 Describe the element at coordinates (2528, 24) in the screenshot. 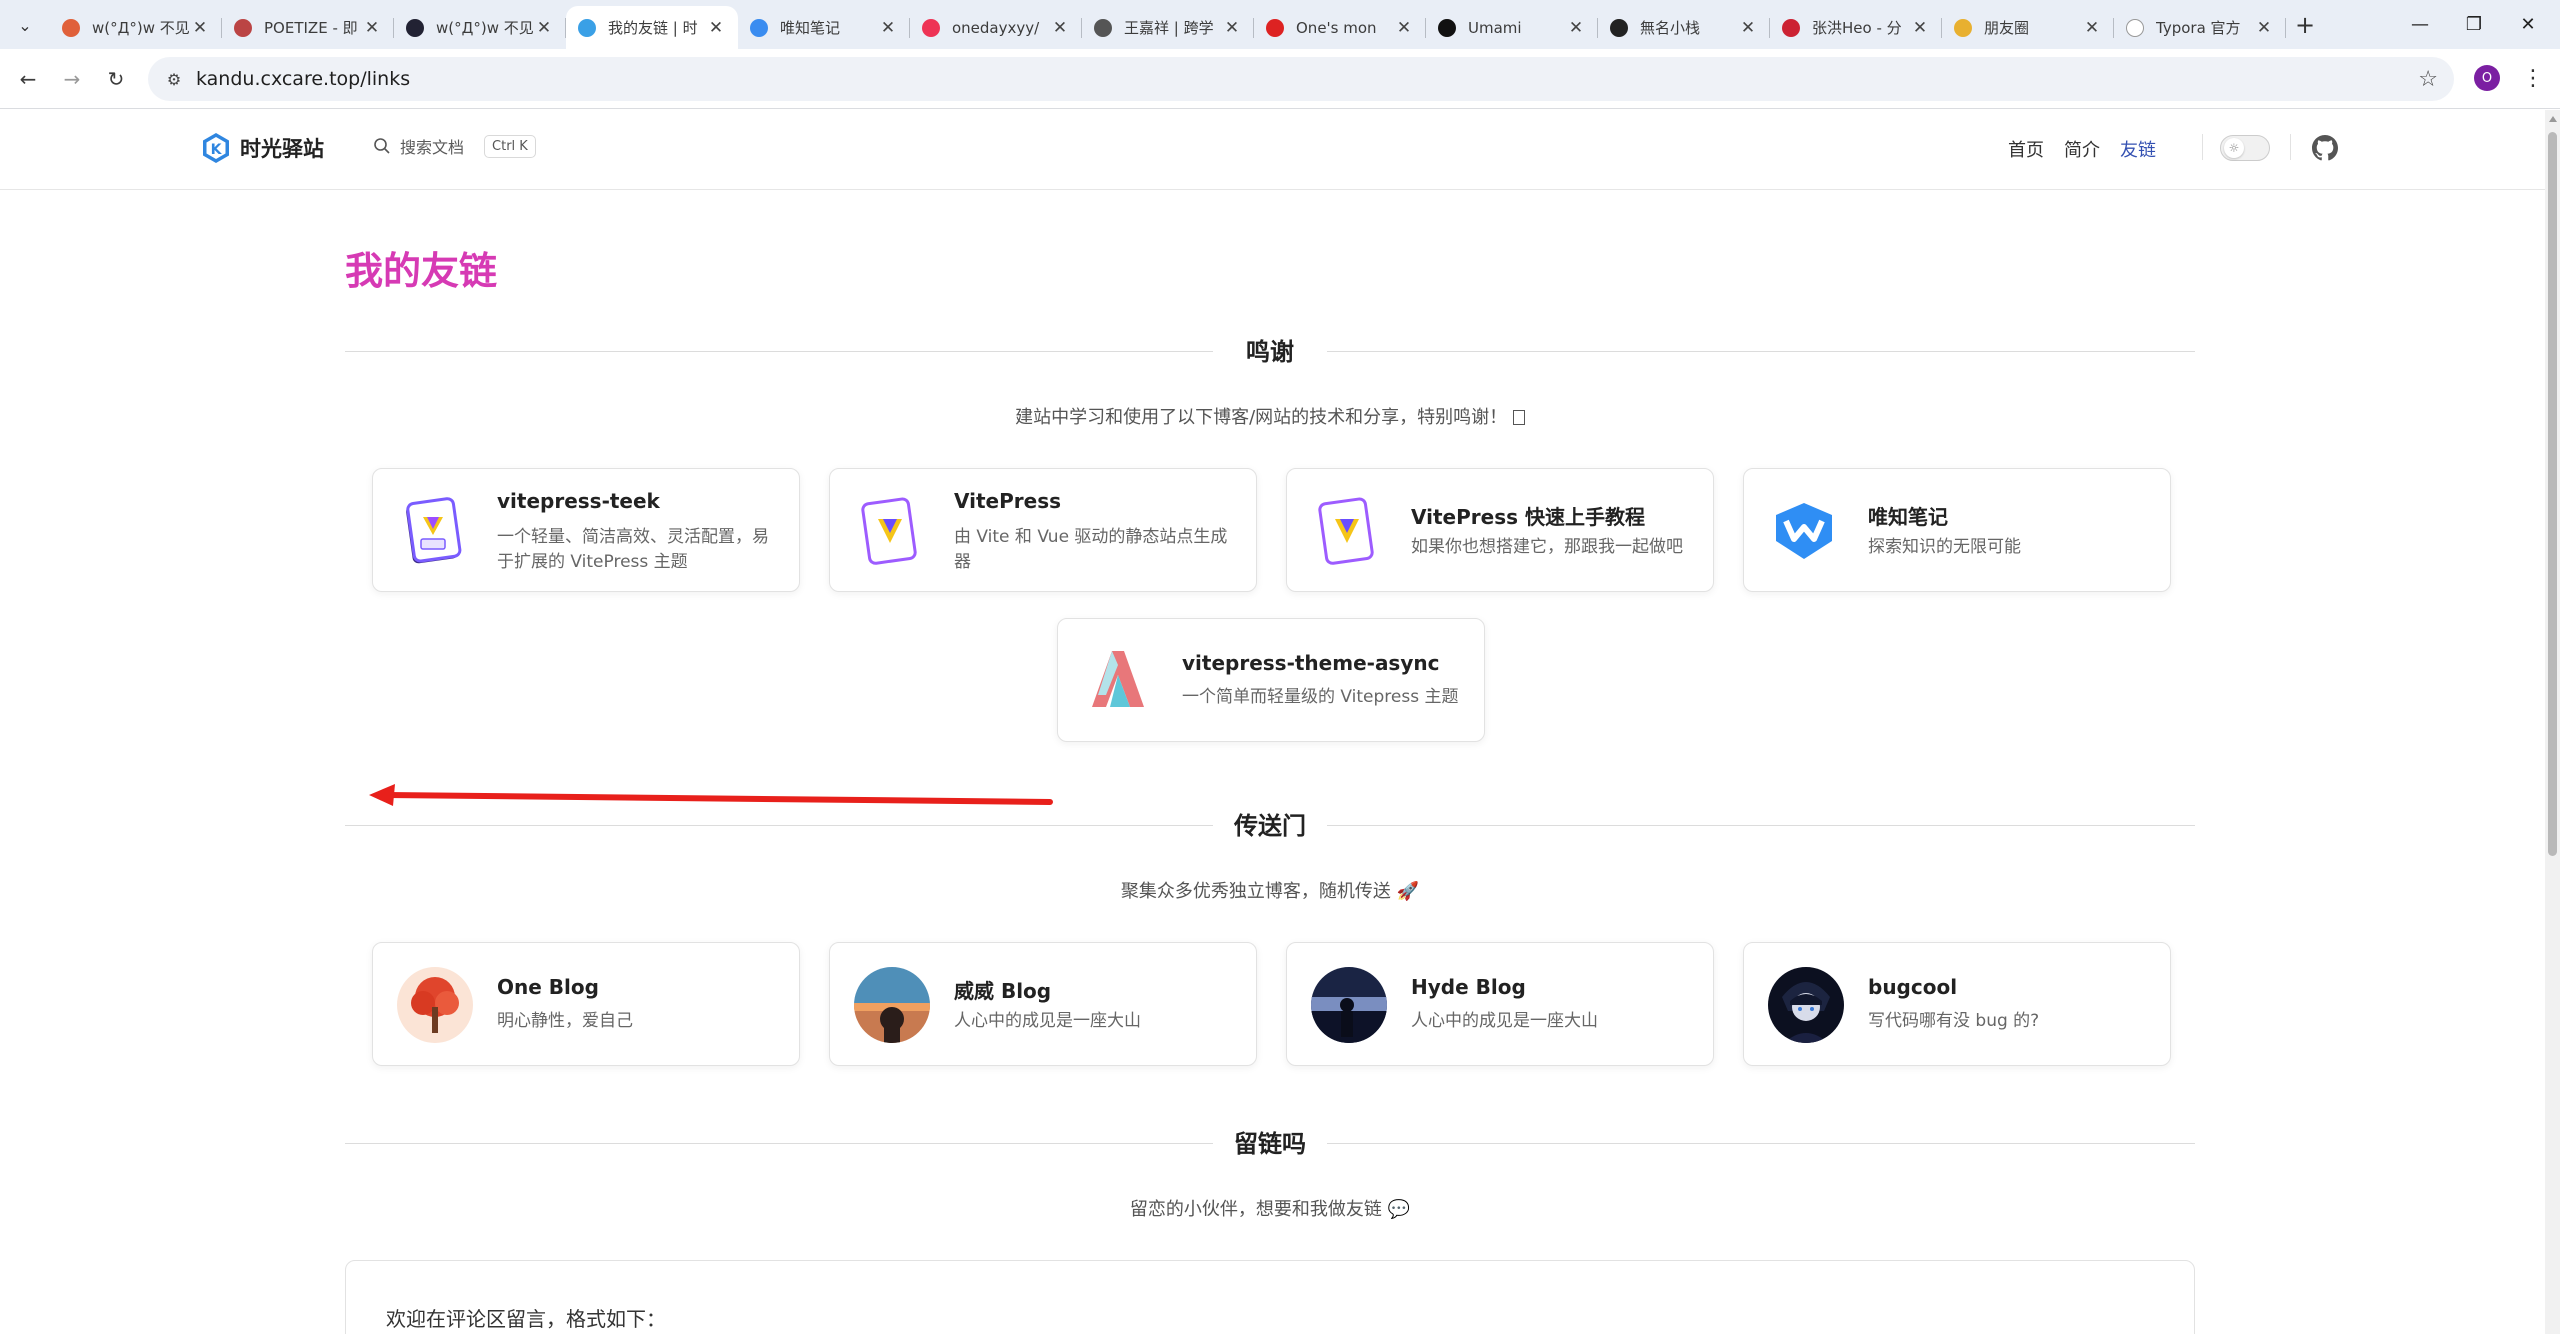

I see `close-window-button: ✕` at that location.